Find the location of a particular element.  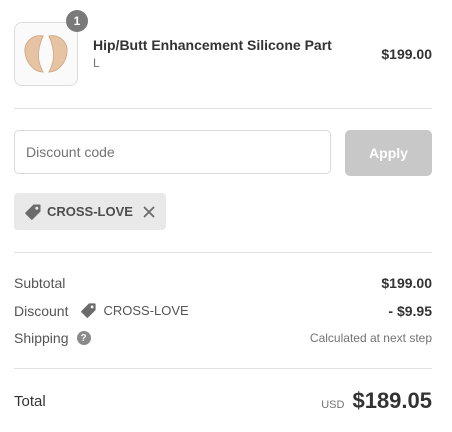

discount-code-input is located at coordinates (172, 152).